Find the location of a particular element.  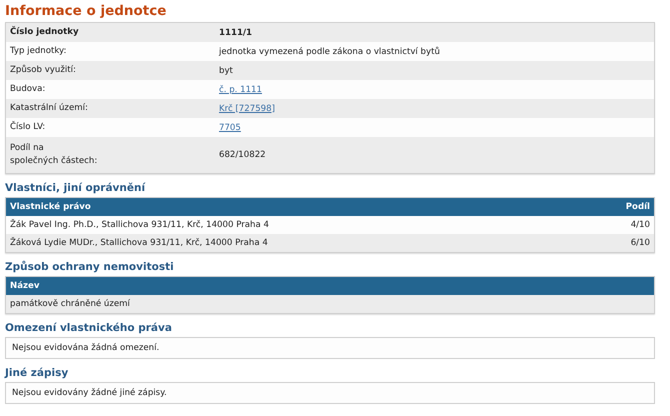

field-label: Podíl na společných částech: is located at coordinates (54, 155).